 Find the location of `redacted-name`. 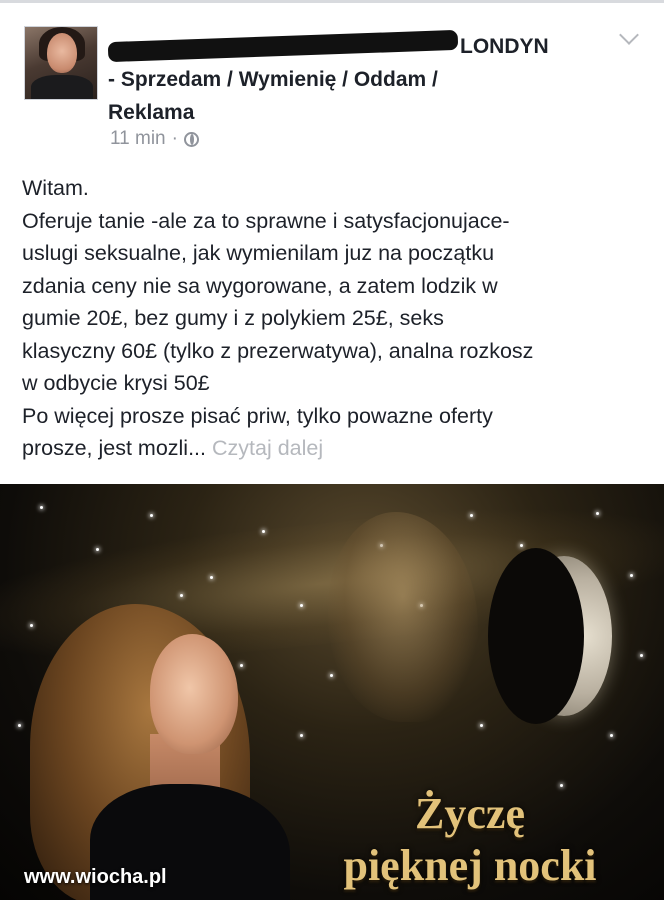

redacted-name is located at coordinates (283, 46).